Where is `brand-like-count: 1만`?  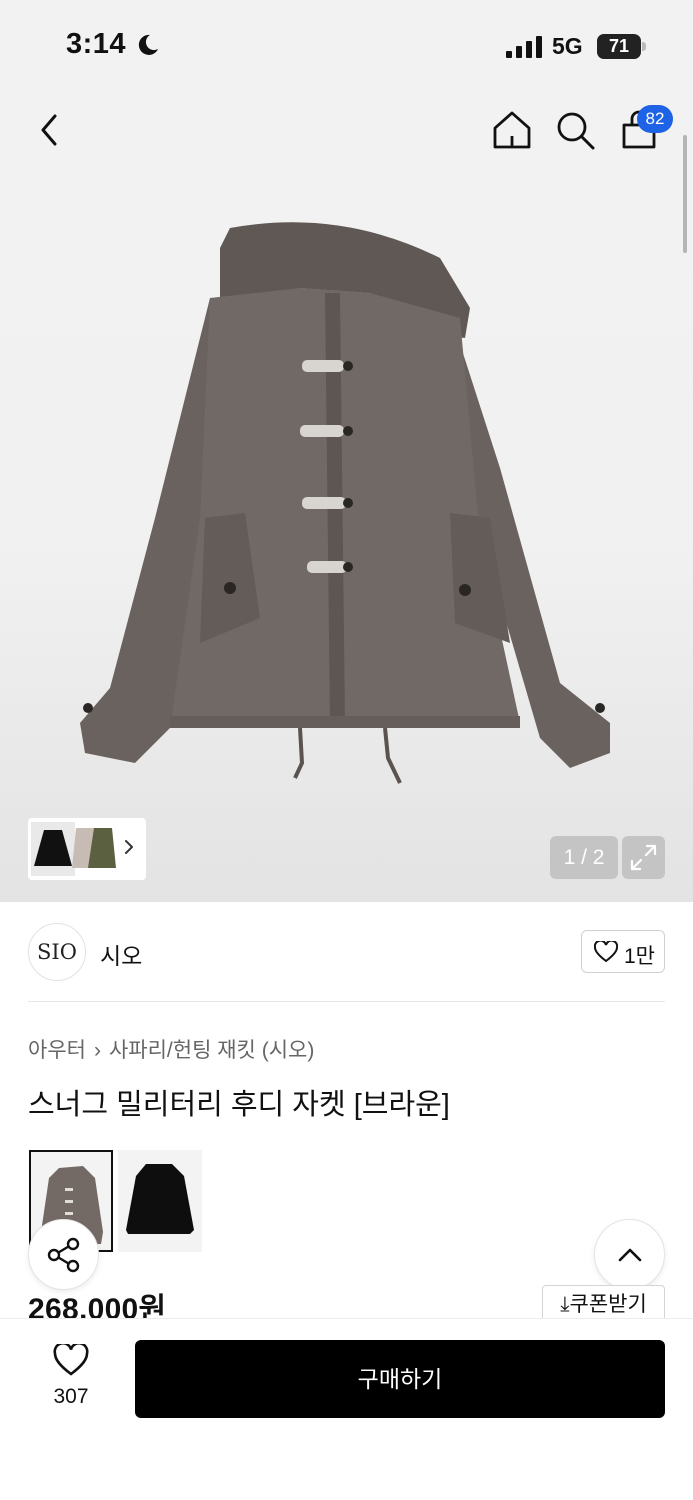
brand-like-count: 1만 is located at coordinates (639, 956).